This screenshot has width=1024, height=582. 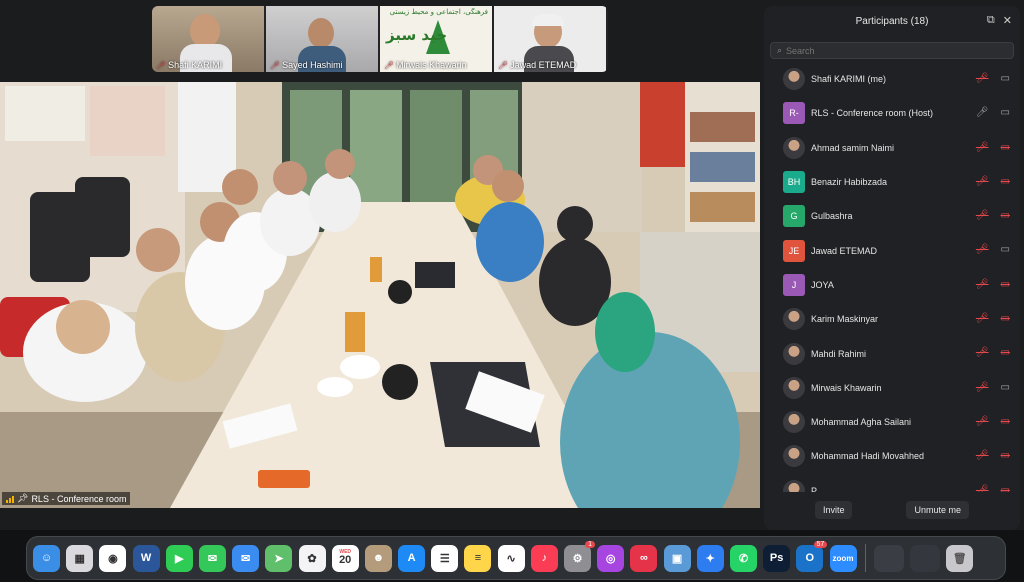 I want to click on participant-search: ⌕, so click(x=892, y=50).